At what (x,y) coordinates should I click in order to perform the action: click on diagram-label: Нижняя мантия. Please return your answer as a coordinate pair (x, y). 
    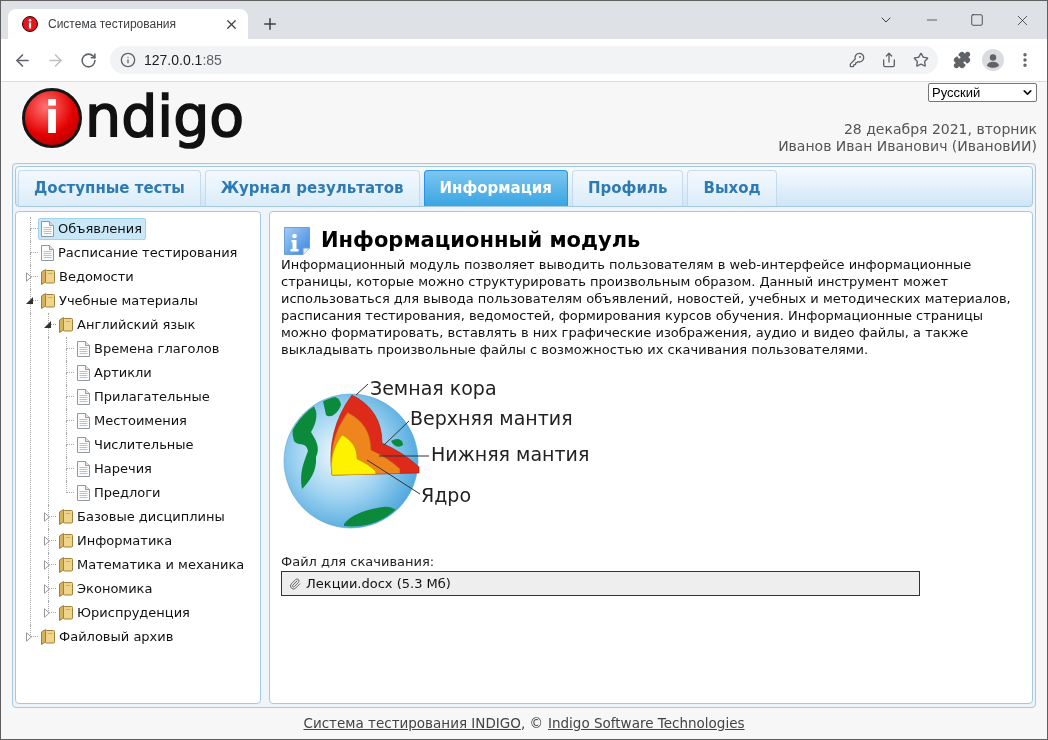
    Looking at the image, I should click on (510, 454).